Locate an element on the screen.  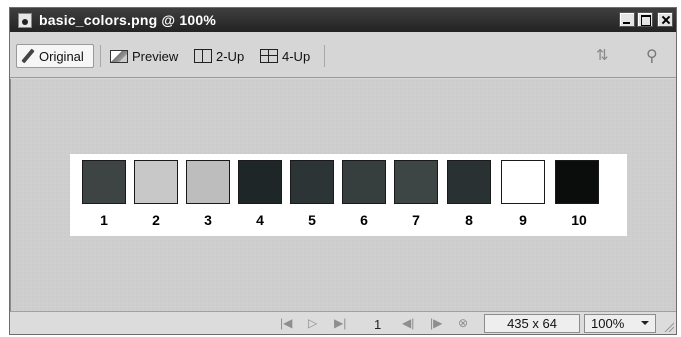
window-controls is located at coordinates (646, 19).